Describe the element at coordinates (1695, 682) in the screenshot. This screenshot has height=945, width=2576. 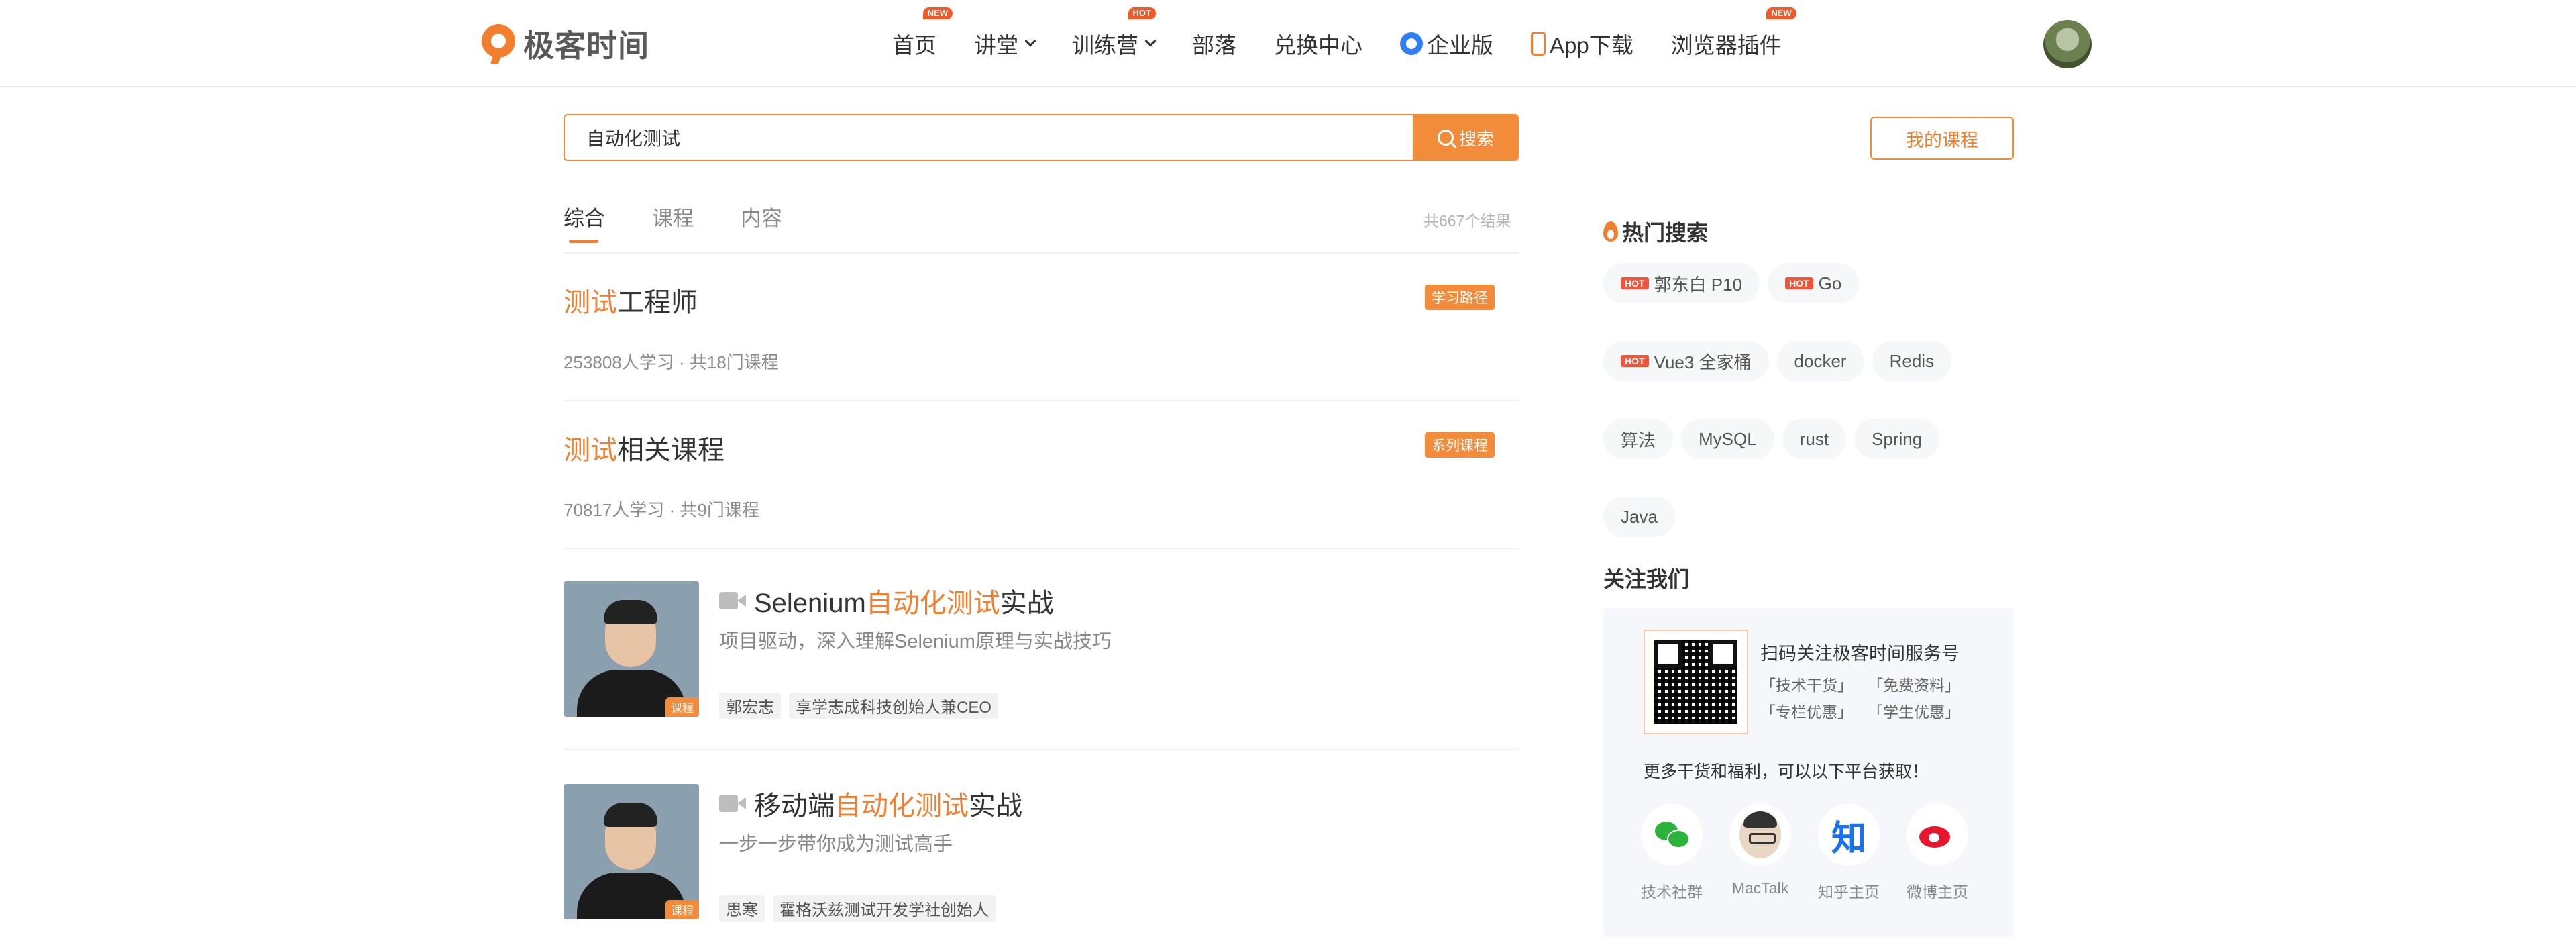
I see `qr-code-icon` at that location.